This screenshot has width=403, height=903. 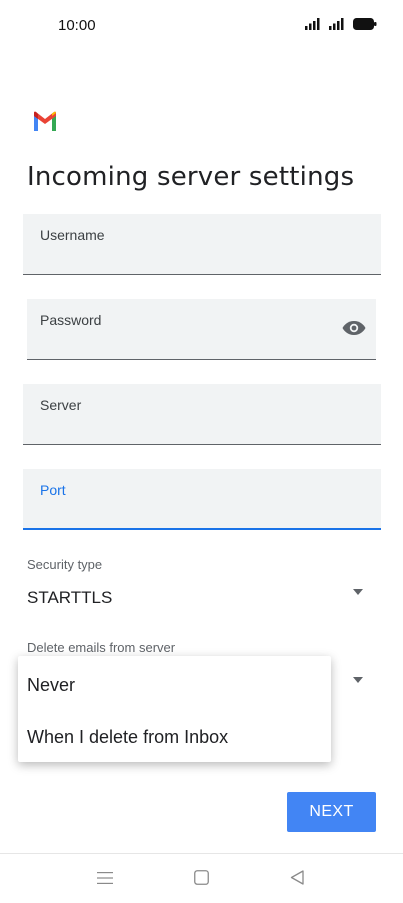 What do you see at coordinates (191, 177) in the screenshot?
I see `page-title: Incoming server settings` at bounding box center [191, 177].